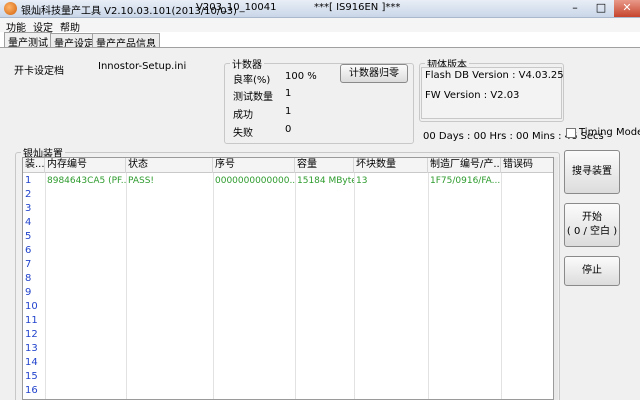  Describe the element at coordinates (169, 165) in the screenshot. I see `col-status: 状态` at that location.